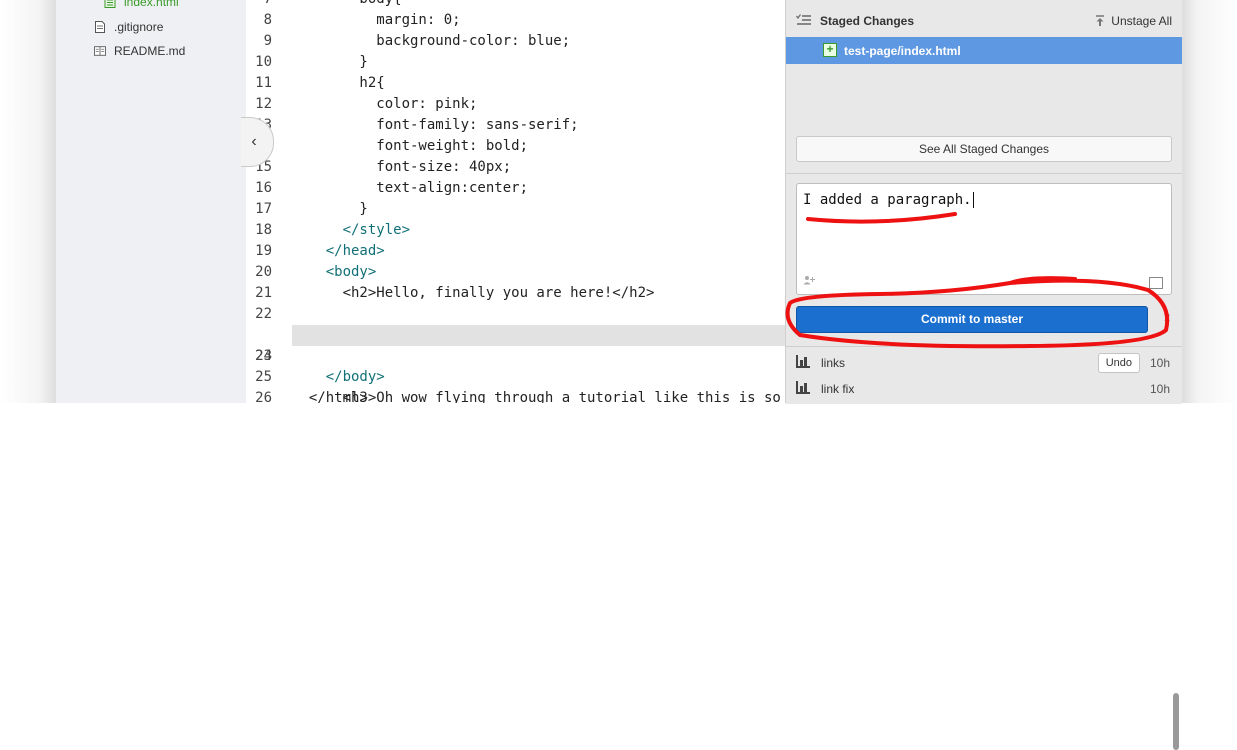 The image size is (1237, 750). Describe the element at coordinates (151, 4) in the screenshot. I see `file-name: index.html` at that location.